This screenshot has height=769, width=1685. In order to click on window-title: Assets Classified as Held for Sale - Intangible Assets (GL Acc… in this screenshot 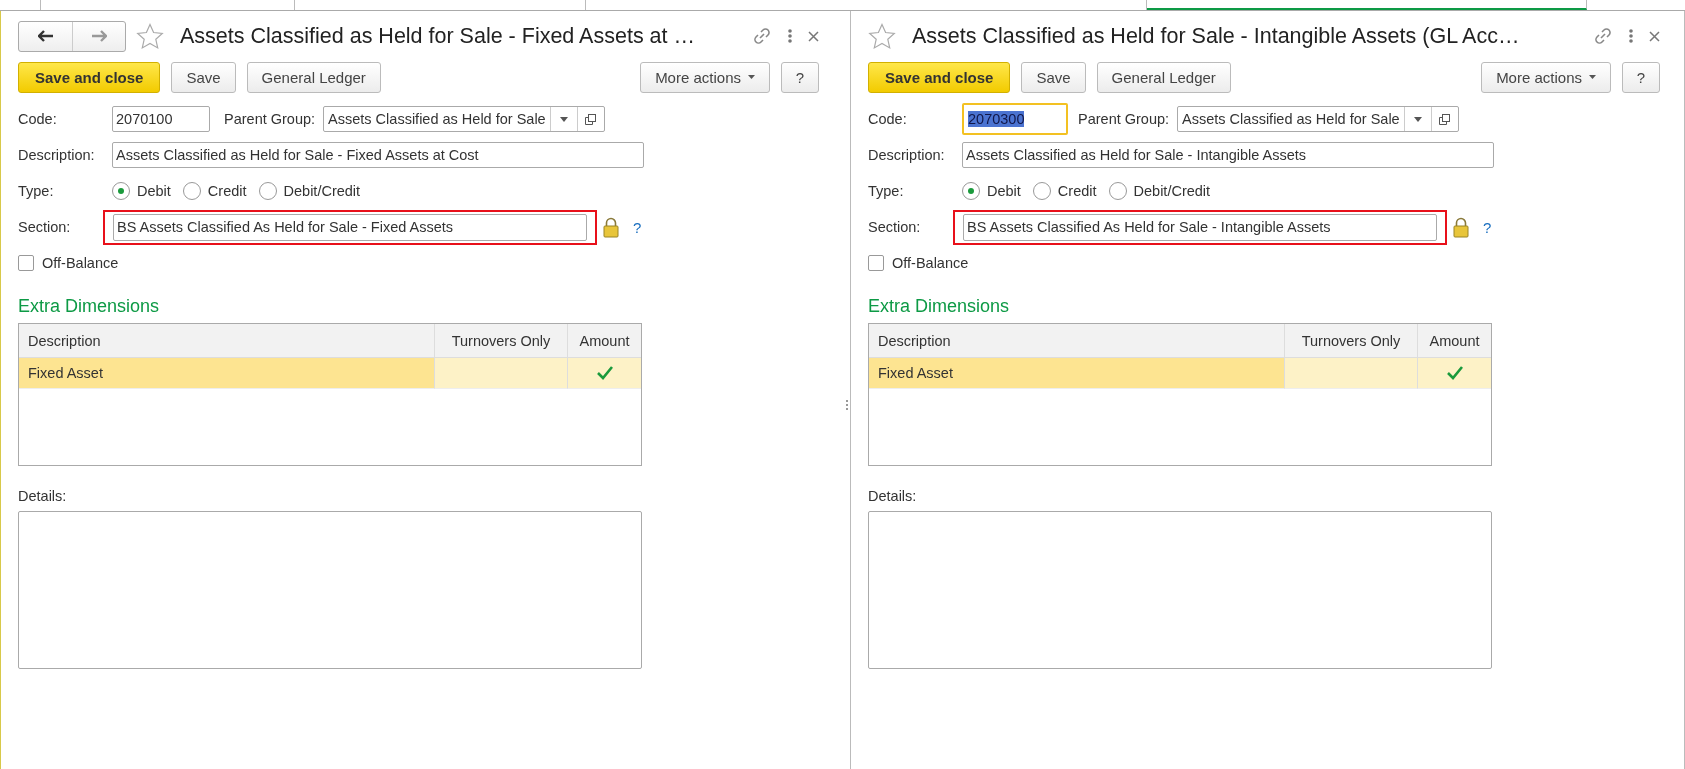, I will do `click(1216, 36)`.